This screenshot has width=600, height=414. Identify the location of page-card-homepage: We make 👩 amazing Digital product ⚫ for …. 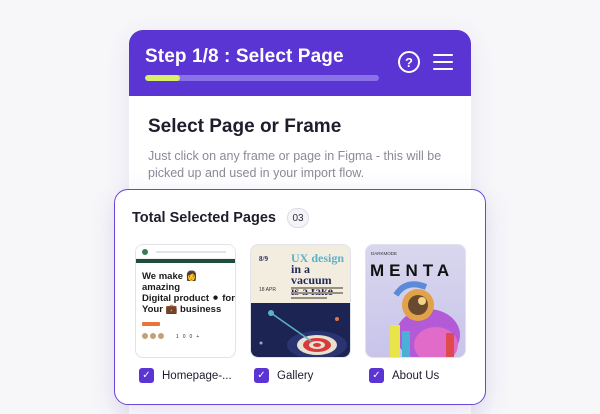
(185, 313).